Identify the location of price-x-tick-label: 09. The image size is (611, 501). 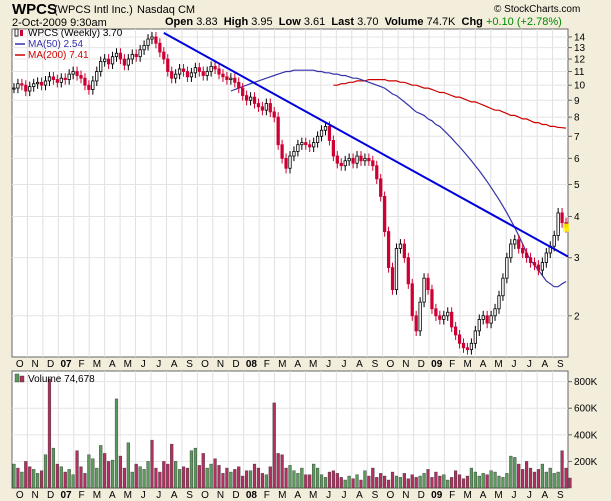
(437, 364).